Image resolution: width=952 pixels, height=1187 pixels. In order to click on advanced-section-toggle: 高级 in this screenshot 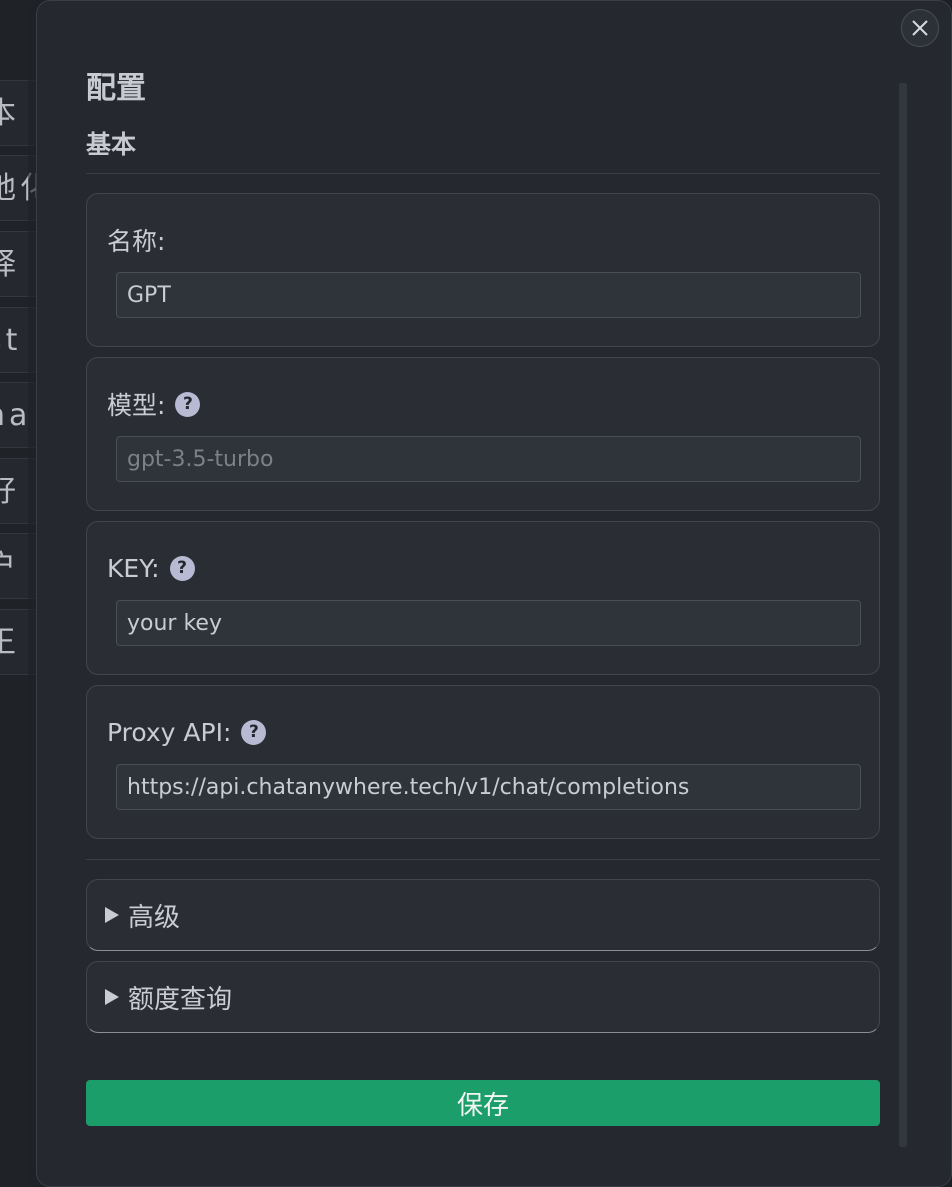, I will do `click(483, 915)`.